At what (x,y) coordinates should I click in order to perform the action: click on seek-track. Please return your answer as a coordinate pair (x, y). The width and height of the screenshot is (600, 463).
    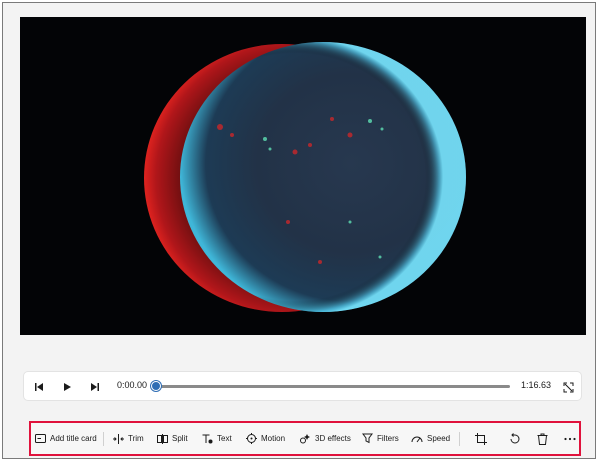
    Looking at the image, I should click on (333, 386).